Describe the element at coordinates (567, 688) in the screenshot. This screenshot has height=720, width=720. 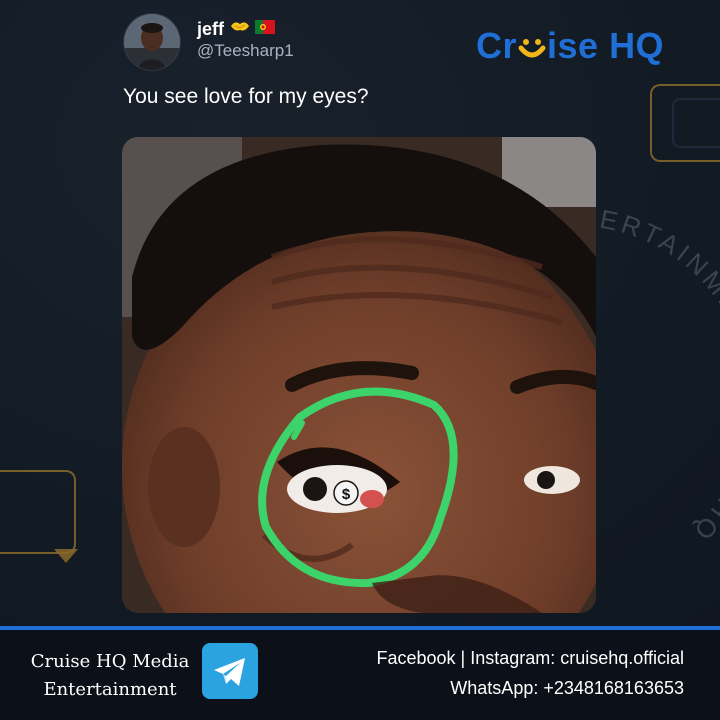
I see `whatsapp-contact: WhatsApp: +2348168163653` at that location.